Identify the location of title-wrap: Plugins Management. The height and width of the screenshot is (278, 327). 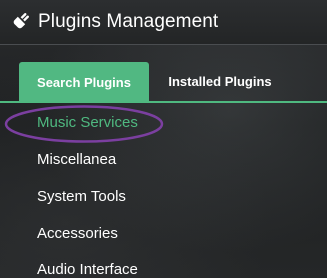
(113, 22).